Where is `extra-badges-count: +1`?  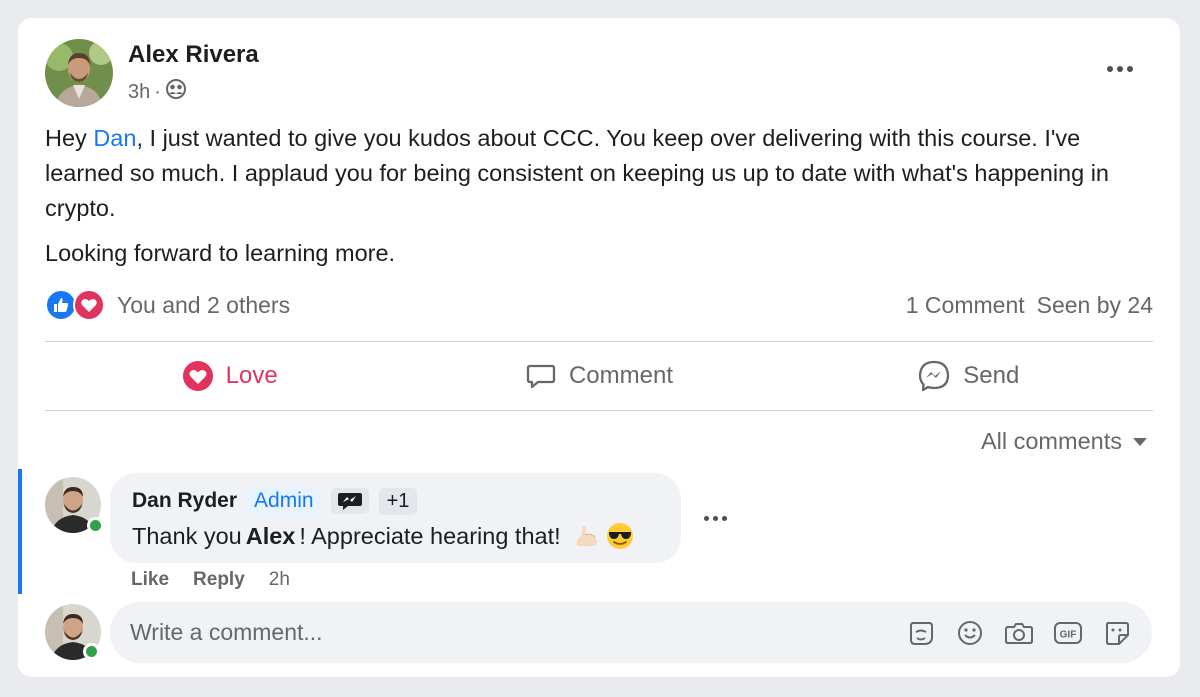
extra-badges-count: +1 is located at coordinates (398, 501).